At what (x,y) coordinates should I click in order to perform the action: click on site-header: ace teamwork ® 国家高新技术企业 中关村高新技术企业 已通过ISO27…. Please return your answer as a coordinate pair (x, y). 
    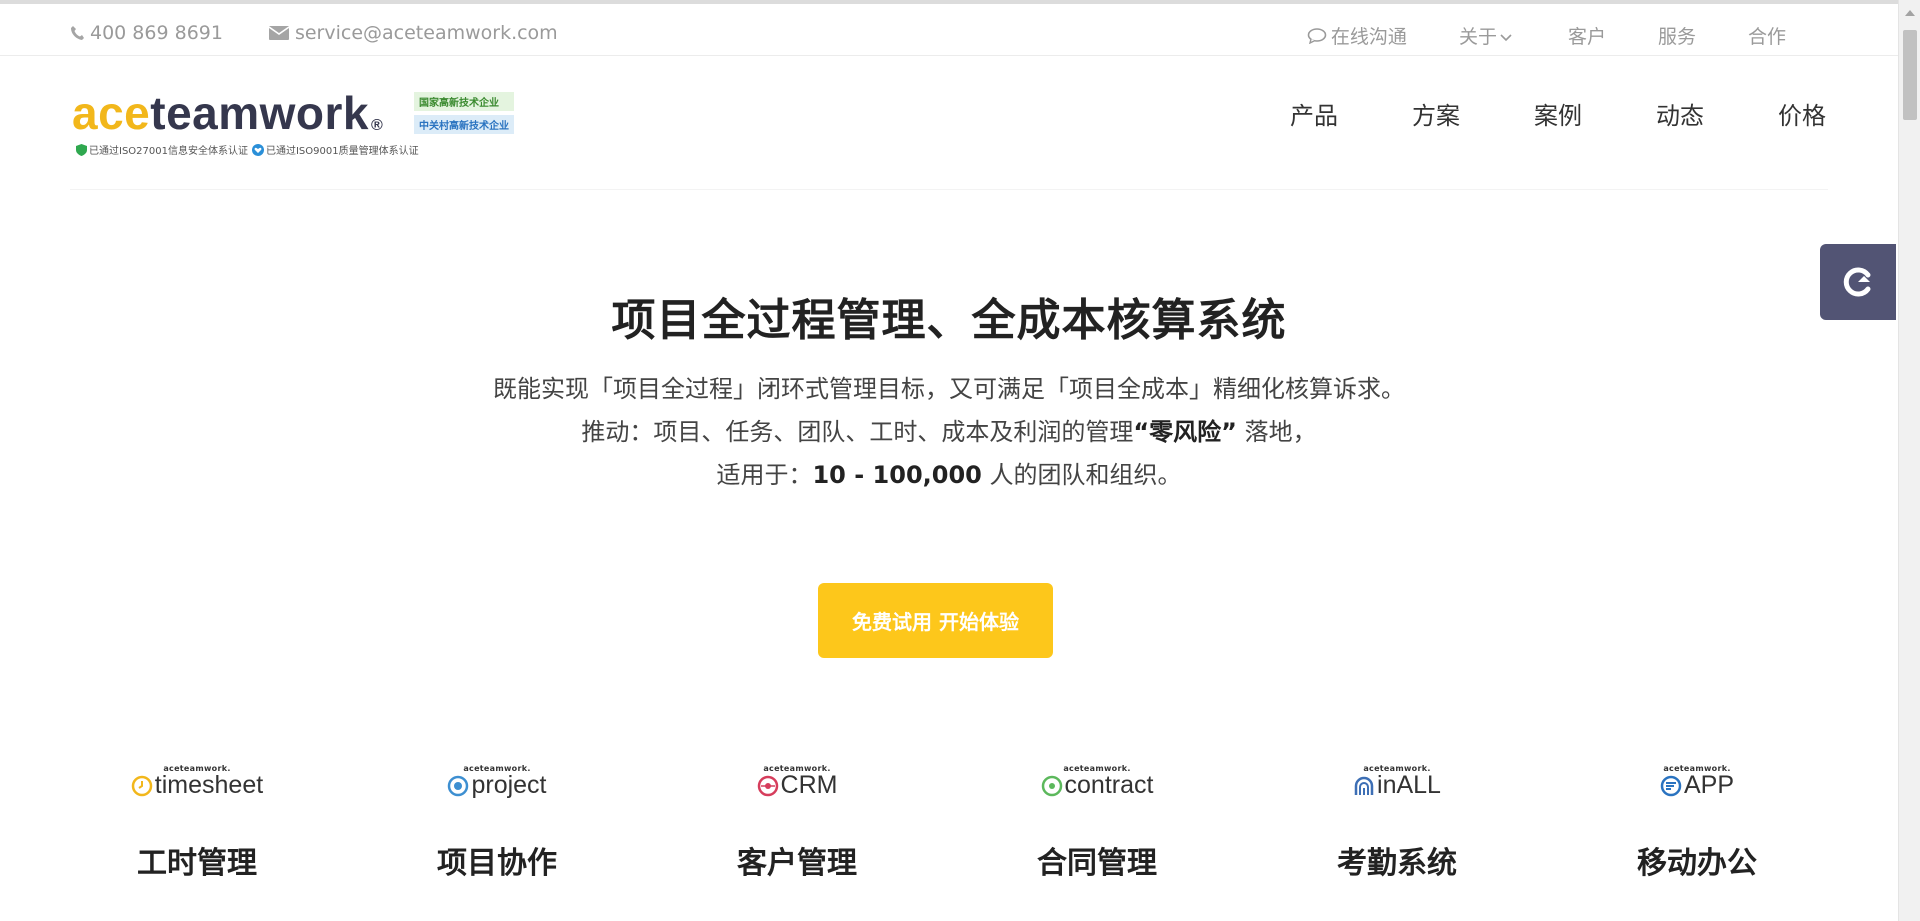
    Looking at the image, I should click on (949, 123).